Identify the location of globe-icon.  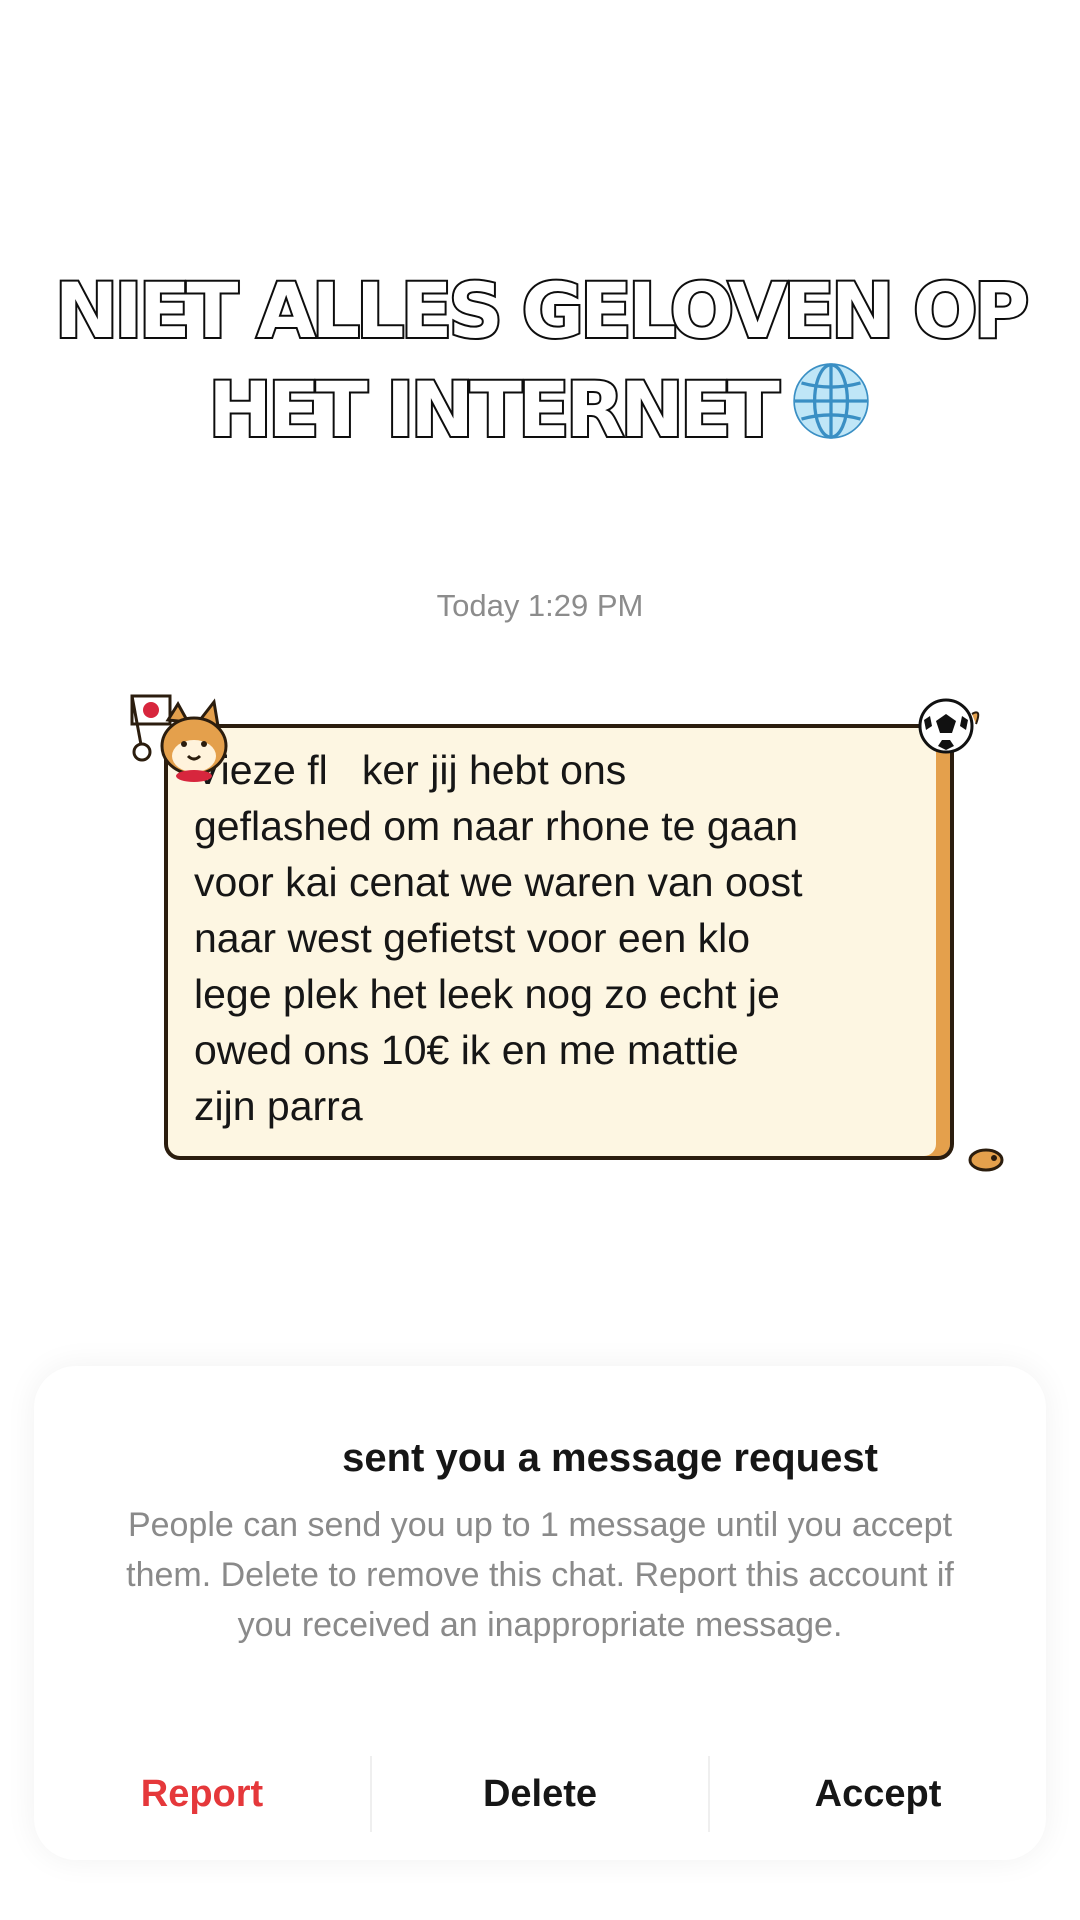
(830, 401).